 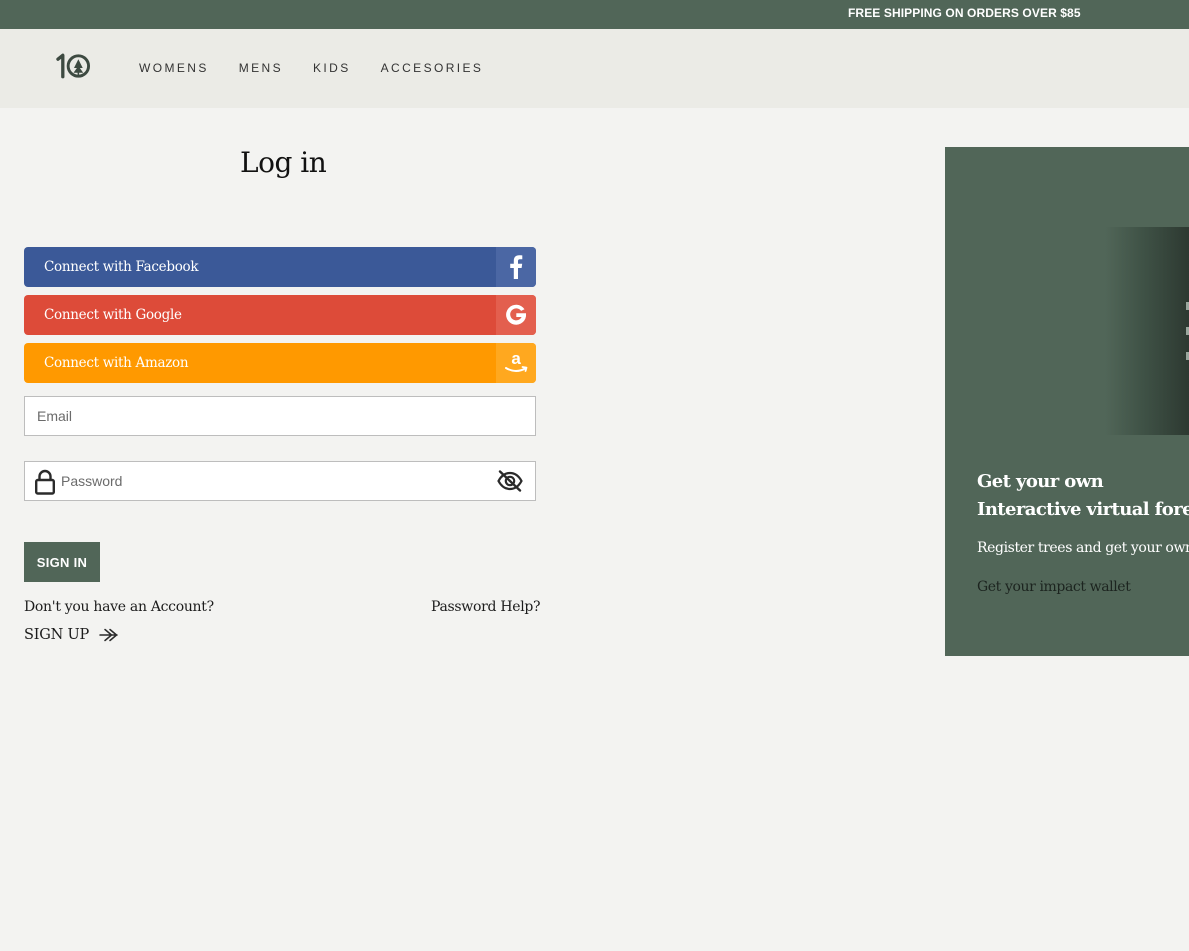 I want to click on lock-icon, so click(x=45, y=484).